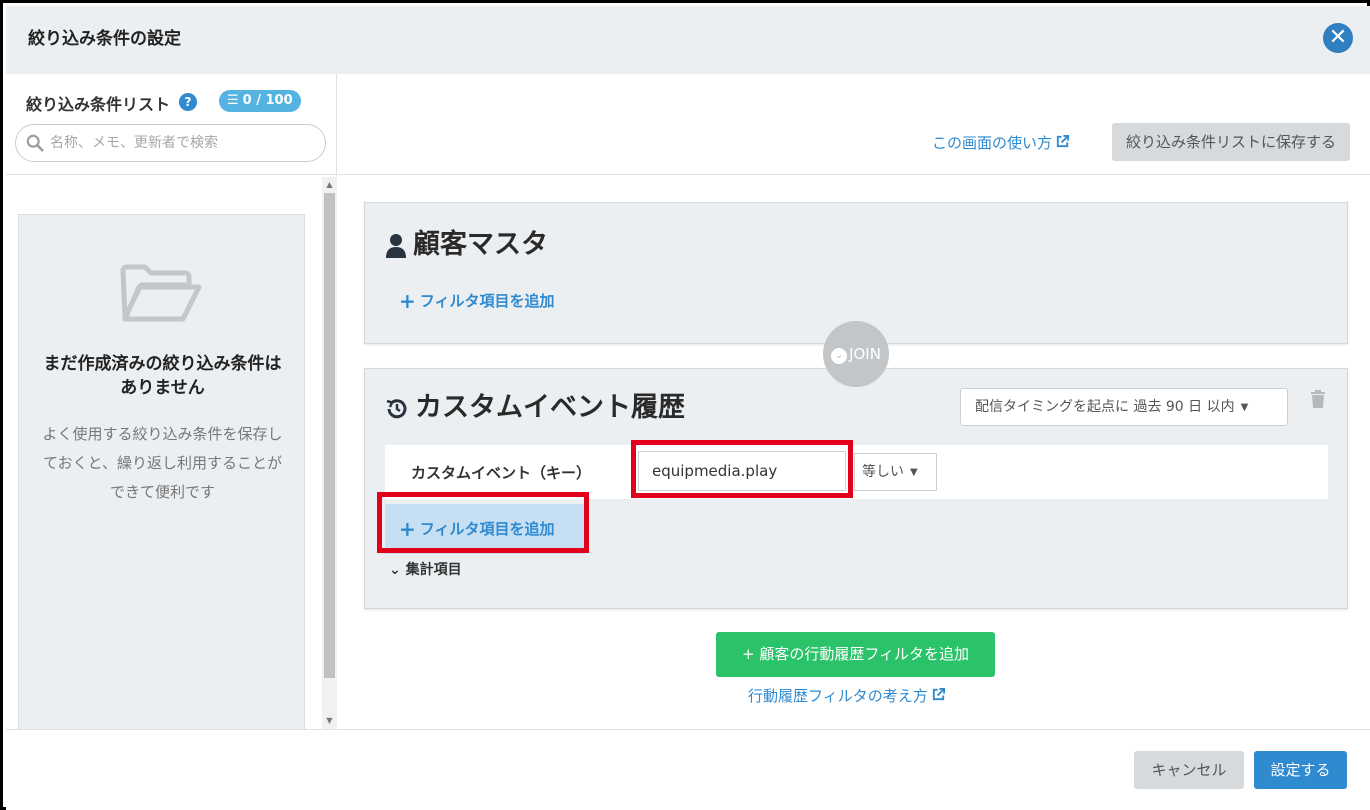 The width and height of the screenshot is (1370, 810). Describe the element at coordinates (185, 143) in the screenshot. I see `search-input` at that location.